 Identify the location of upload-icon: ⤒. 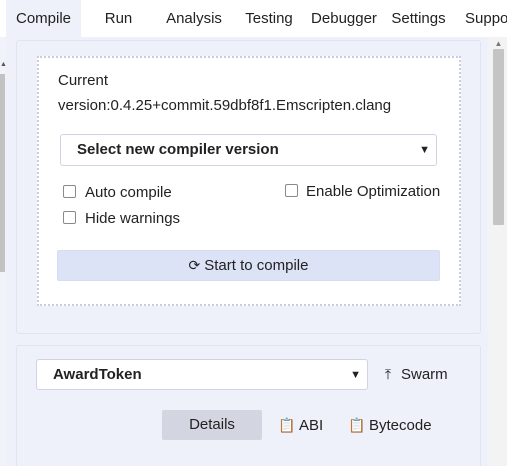
(388, 374).